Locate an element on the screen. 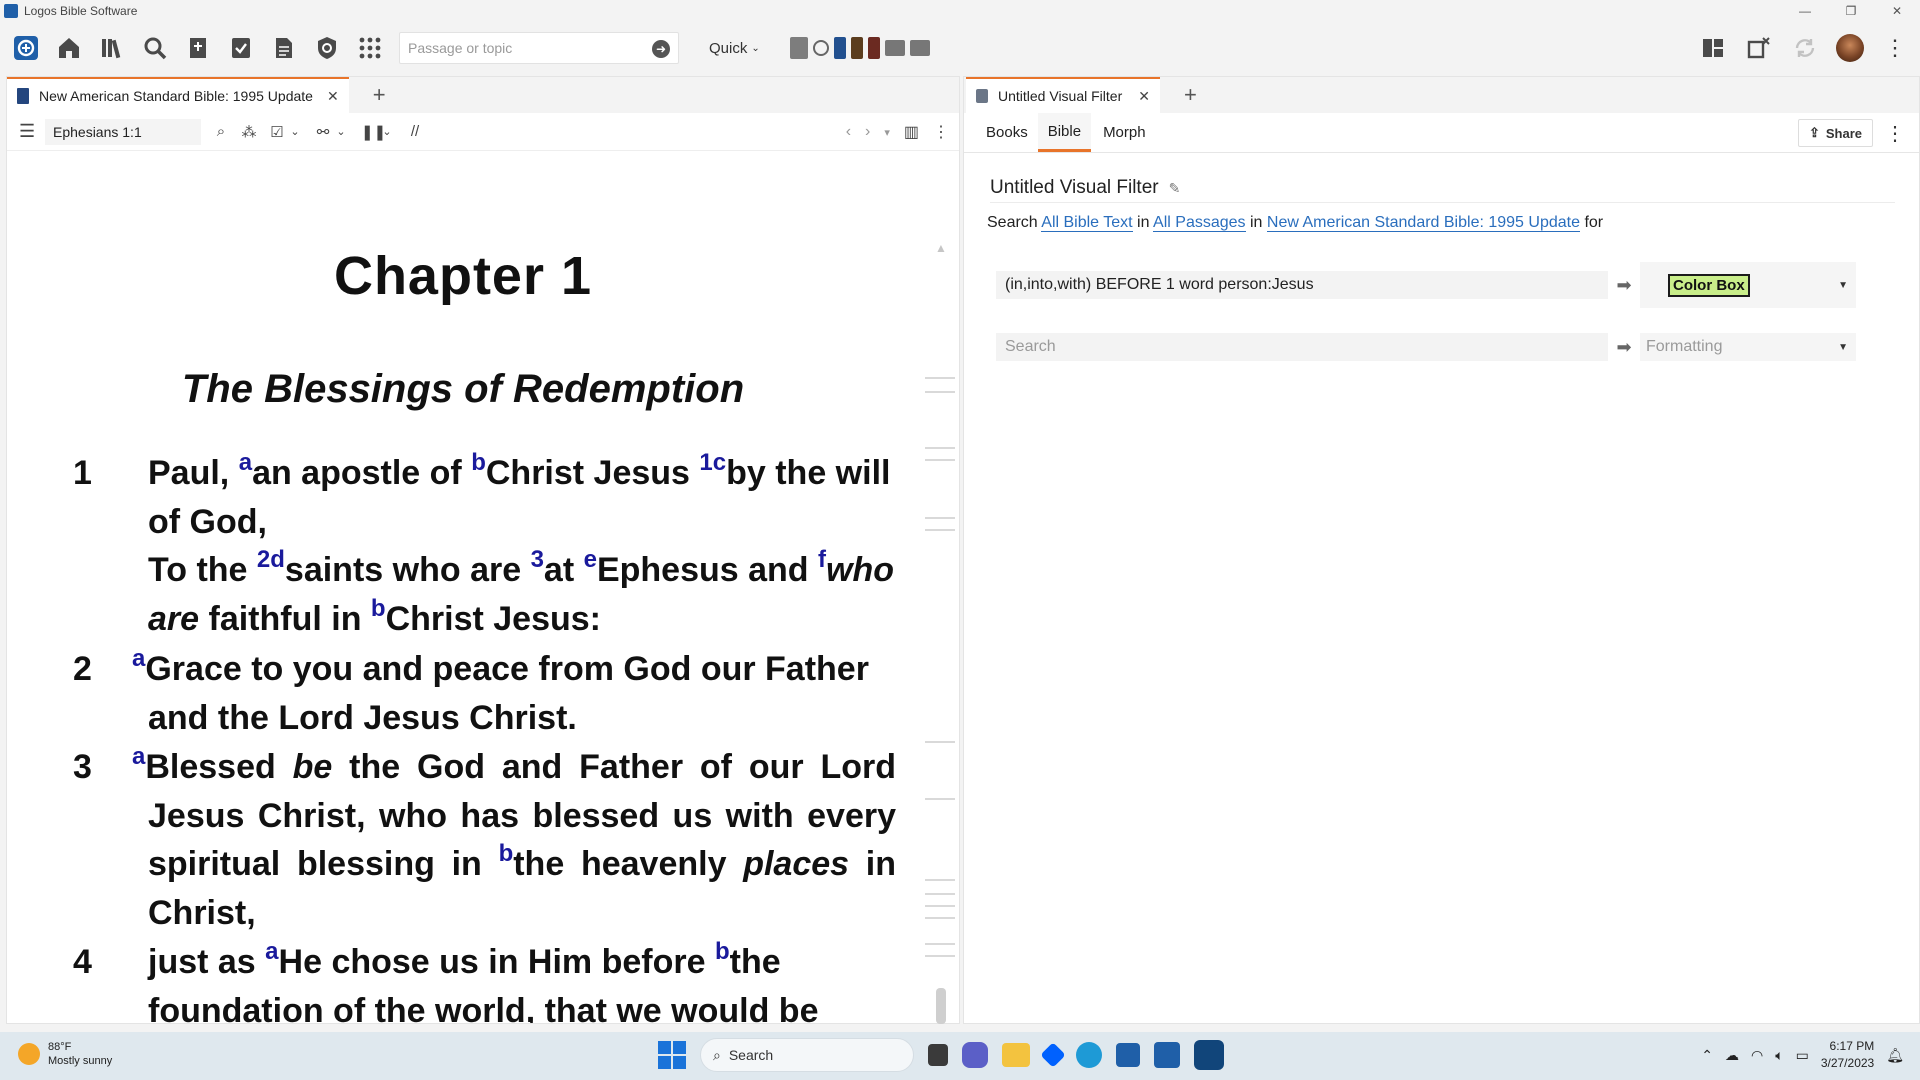 This screenshot has width=1920, height=1080. quick-dropdown: Quick ⌄ is located at coordinates (734, 48).